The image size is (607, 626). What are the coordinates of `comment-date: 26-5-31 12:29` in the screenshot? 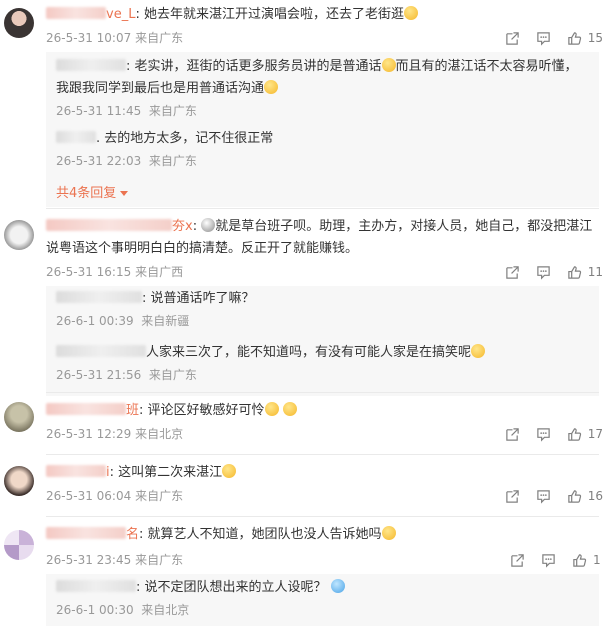 It's located at (89, 434).